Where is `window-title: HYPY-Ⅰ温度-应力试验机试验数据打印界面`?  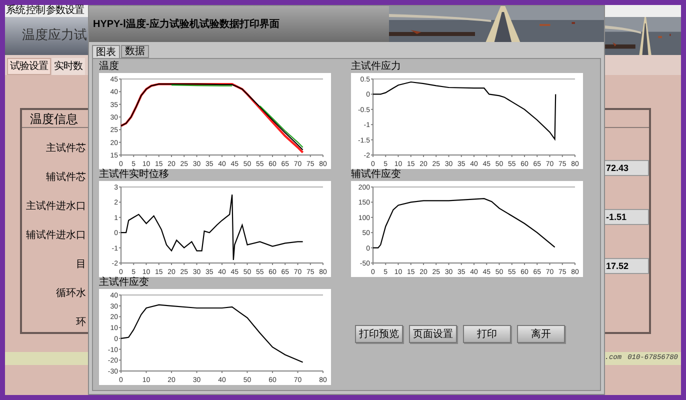 window-title: HYPY-Ⅰ温度-应力试验机试验数据打印界面 is located at coordinates (186, 24).